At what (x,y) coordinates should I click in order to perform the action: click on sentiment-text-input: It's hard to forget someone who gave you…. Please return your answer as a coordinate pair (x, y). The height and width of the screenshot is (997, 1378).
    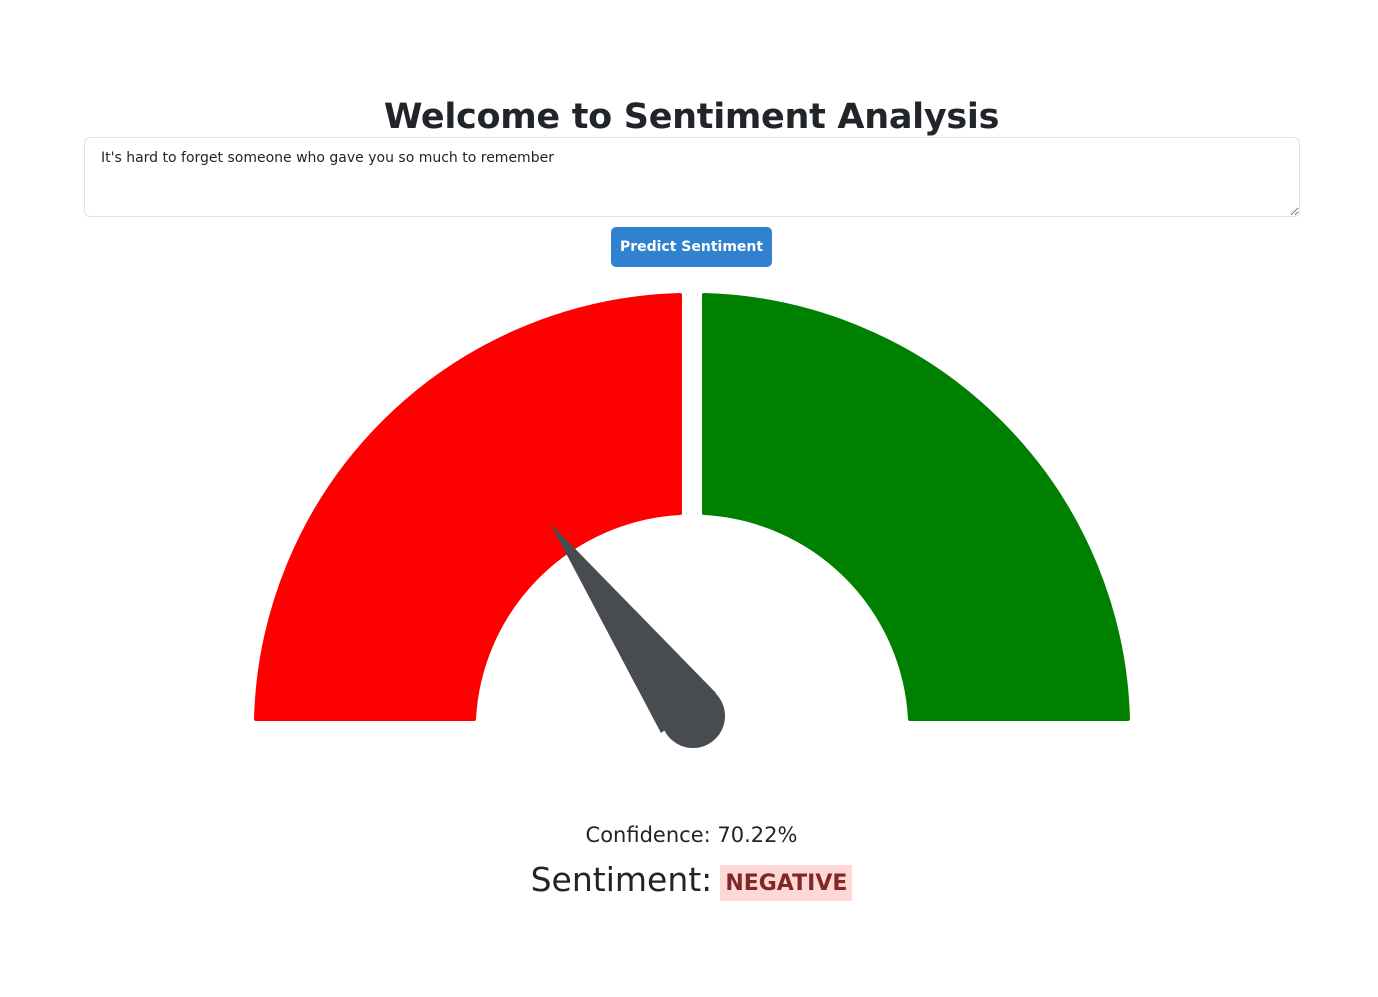
    Looking at the image, I should click on (692, 177).